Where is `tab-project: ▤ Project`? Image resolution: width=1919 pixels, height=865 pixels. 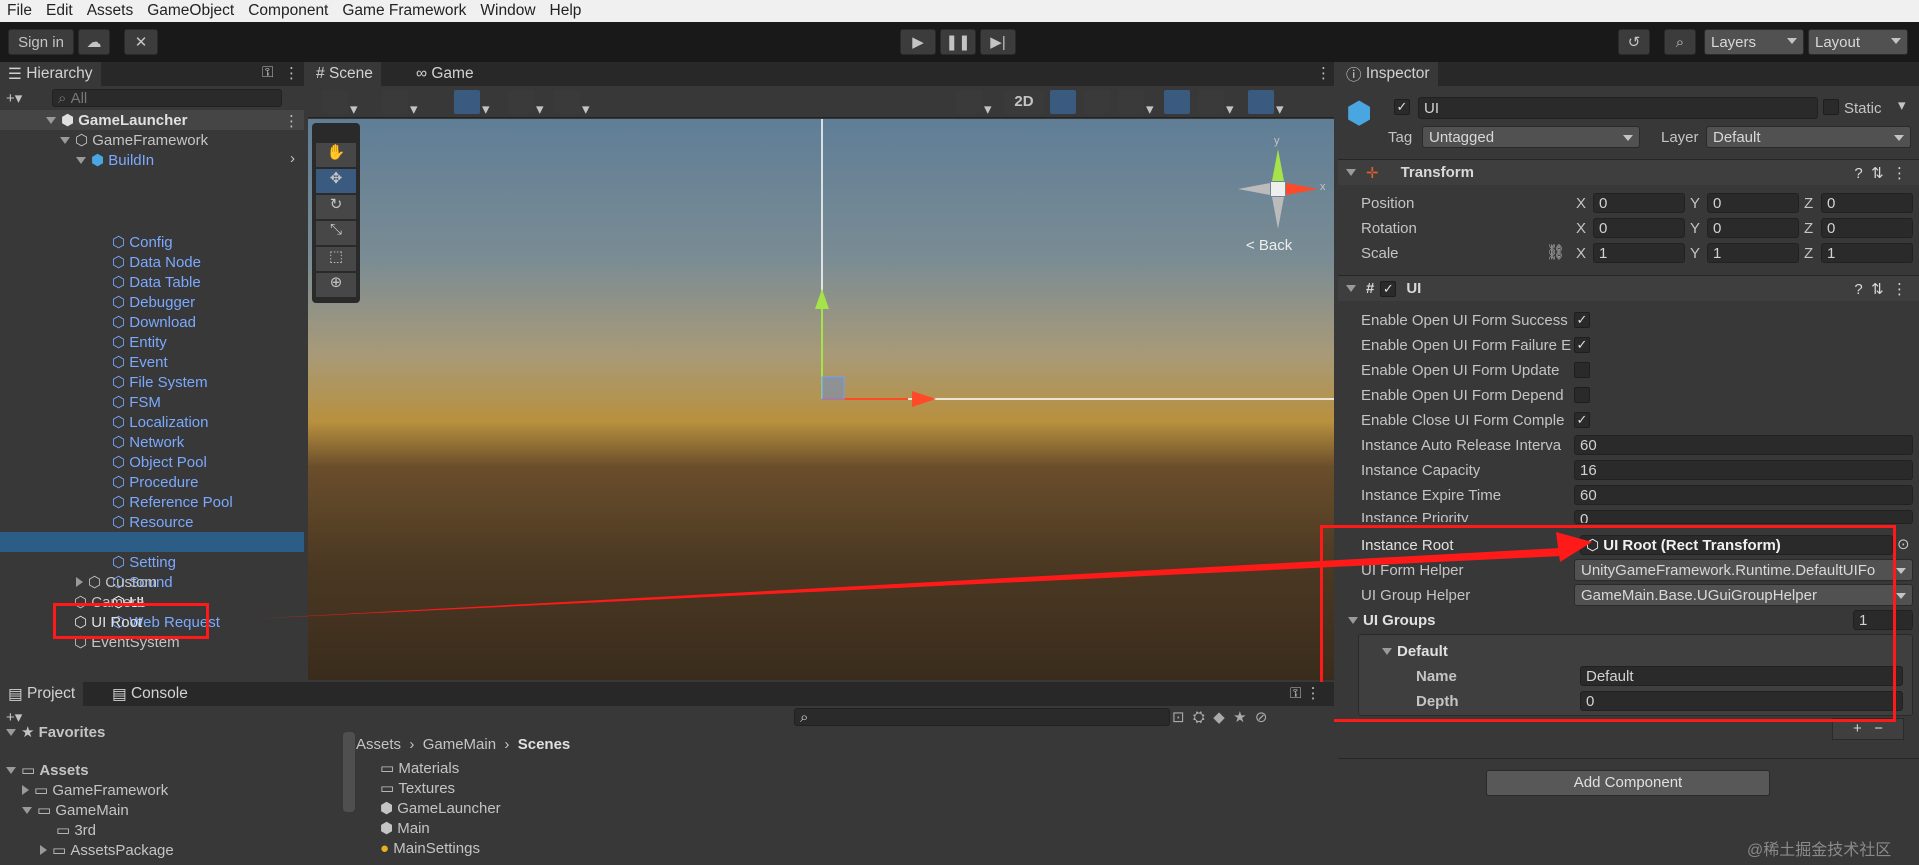 tab-project: ▤ Project is located at coordinates (42, 694).